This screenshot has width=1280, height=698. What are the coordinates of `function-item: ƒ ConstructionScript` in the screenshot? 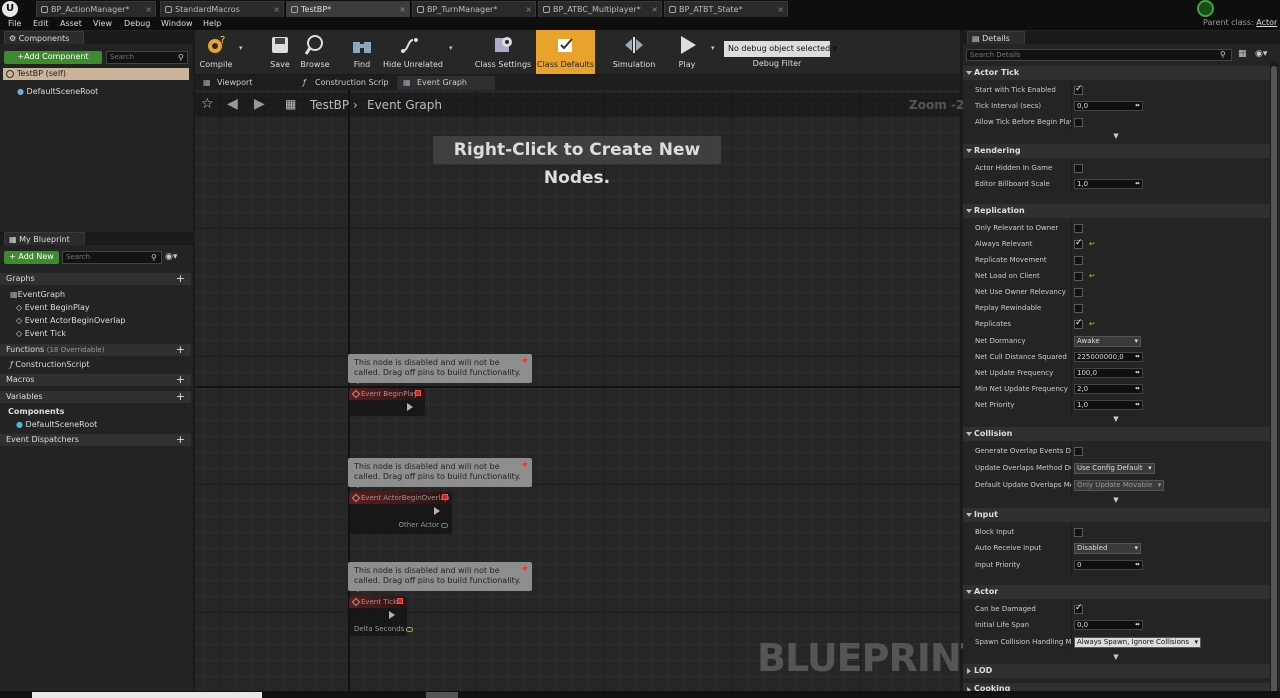 It's located at (50, 364).